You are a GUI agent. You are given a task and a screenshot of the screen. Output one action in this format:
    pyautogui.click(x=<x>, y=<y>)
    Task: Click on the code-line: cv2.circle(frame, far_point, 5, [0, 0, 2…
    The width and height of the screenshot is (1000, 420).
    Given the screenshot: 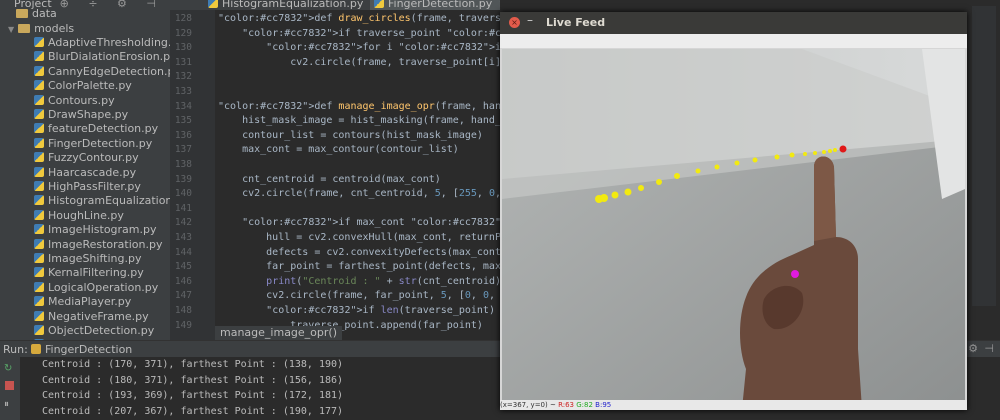 What is the action you would take?
    pyautogui.click(x=359, y=295)
    